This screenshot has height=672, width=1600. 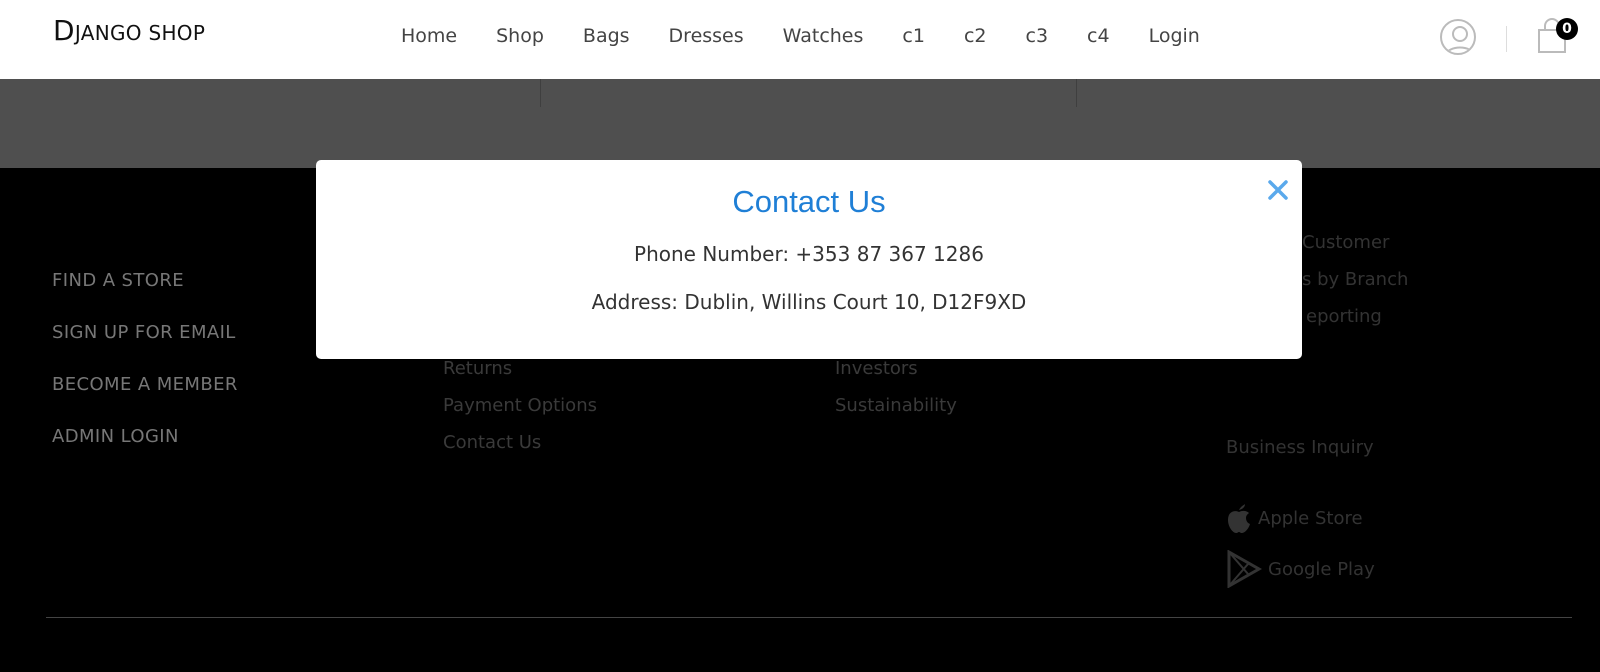 What do you see at coordinates (477, 368) in the screenshot?
I see `footer-returns: Returns` at bounding box center [477, 368].